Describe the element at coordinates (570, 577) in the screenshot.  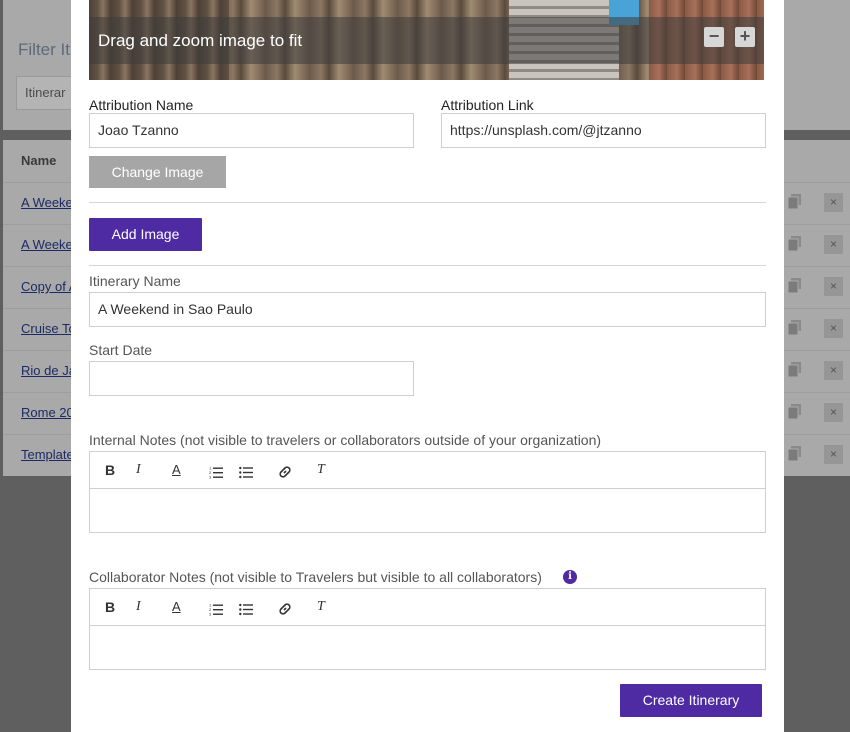
I see `info-icon: i` at that location.